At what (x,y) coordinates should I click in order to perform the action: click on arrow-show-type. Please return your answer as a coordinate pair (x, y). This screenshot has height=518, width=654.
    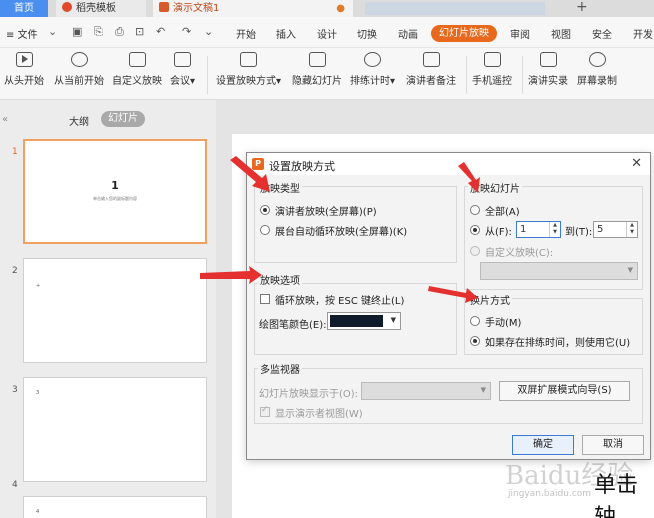
    Looking at the image, I should click on (250, 174).